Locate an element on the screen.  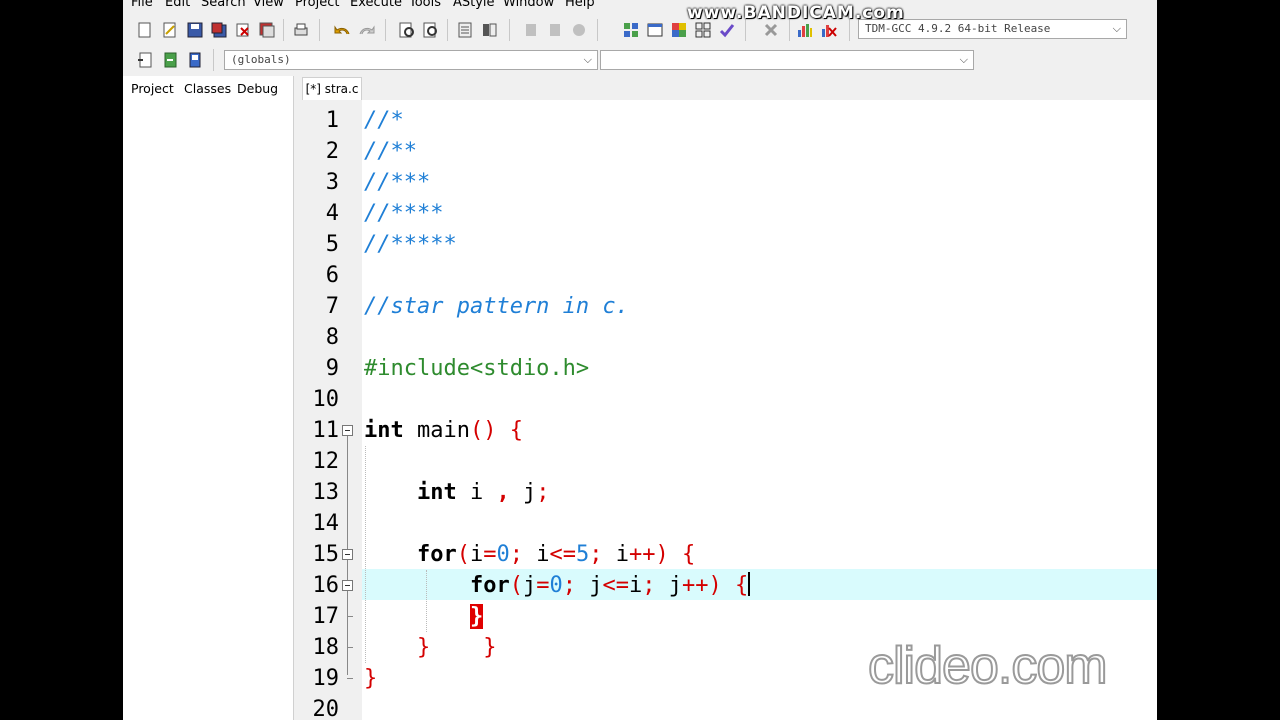
number: 5 is located at coordinates (582, 554).